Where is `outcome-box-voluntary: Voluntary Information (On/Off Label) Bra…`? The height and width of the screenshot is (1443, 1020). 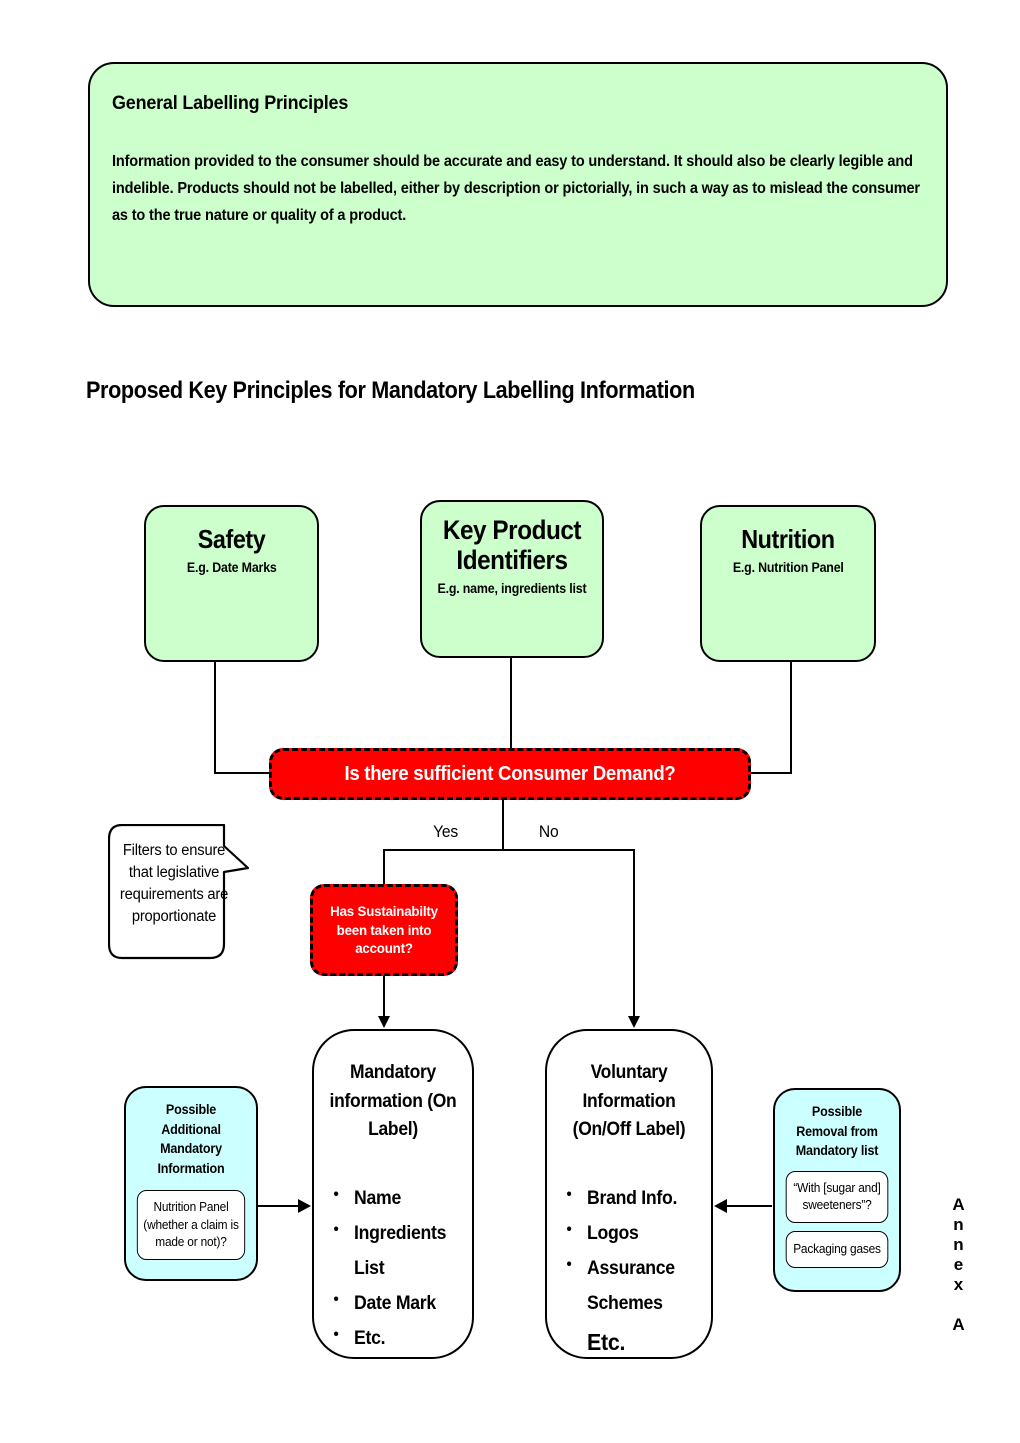 outcome-box-voluntary: Voluntary Information (On/Off Label) Bra… is located at coordinates (629, 1194).